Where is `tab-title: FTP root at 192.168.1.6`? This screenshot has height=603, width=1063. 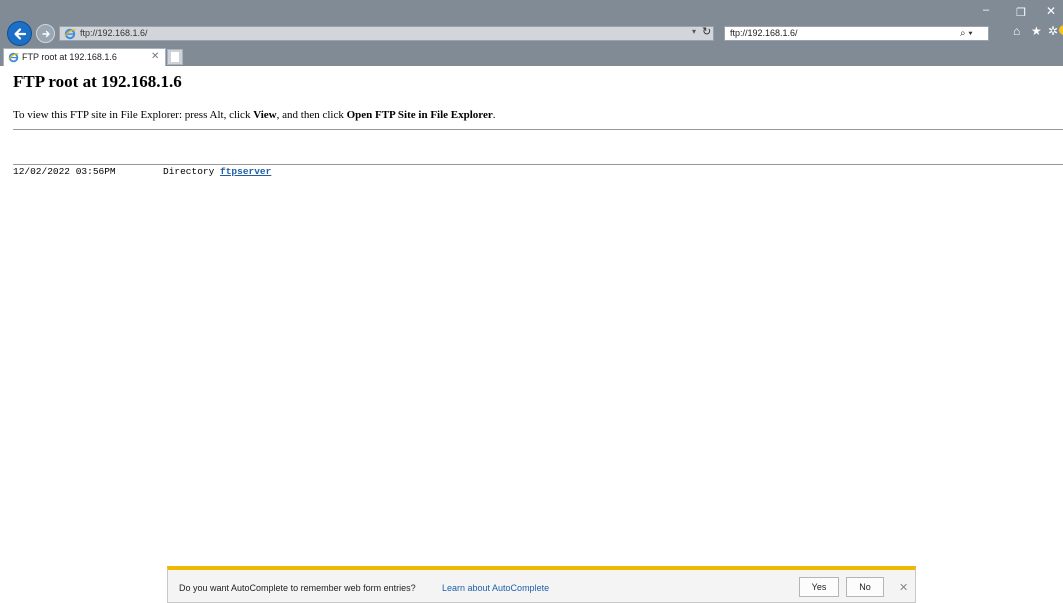 tab-title: FTP root at 192.168.1.6 is located at coordinates (69, 57).